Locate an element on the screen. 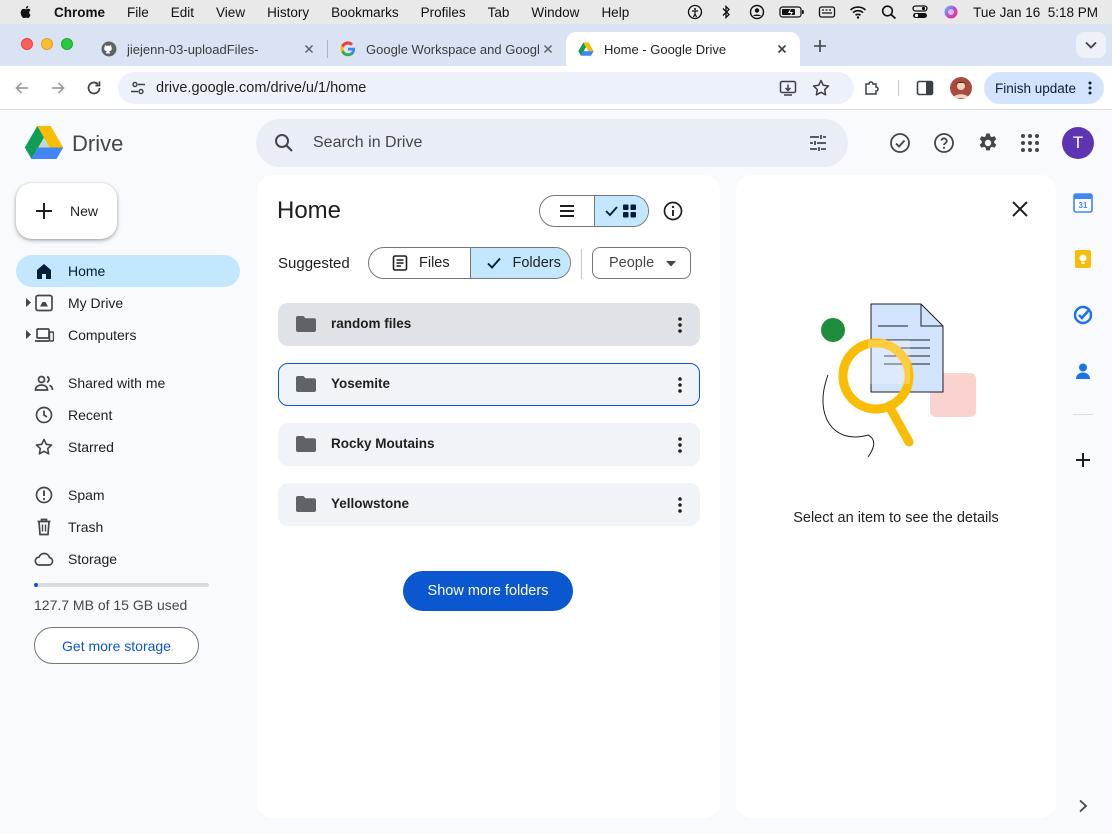  clock: Tue Jan 16 5:18 PM is located at coordinates (1035, 12).